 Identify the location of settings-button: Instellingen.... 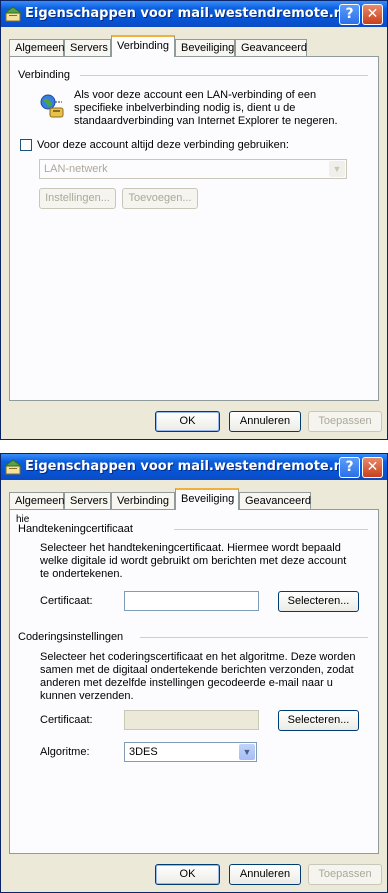
(77, 198).